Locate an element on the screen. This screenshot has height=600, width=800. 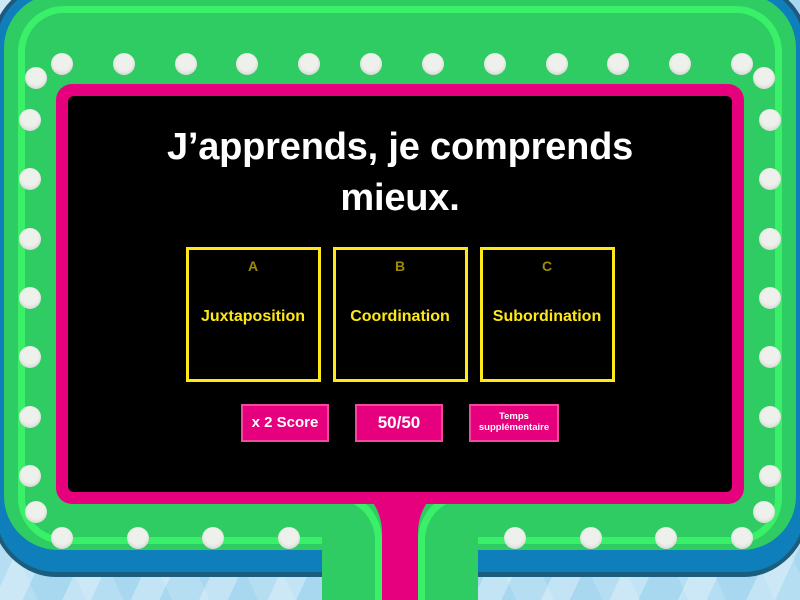
answer-text-c: Subordination is located at coordinates (547, 316).